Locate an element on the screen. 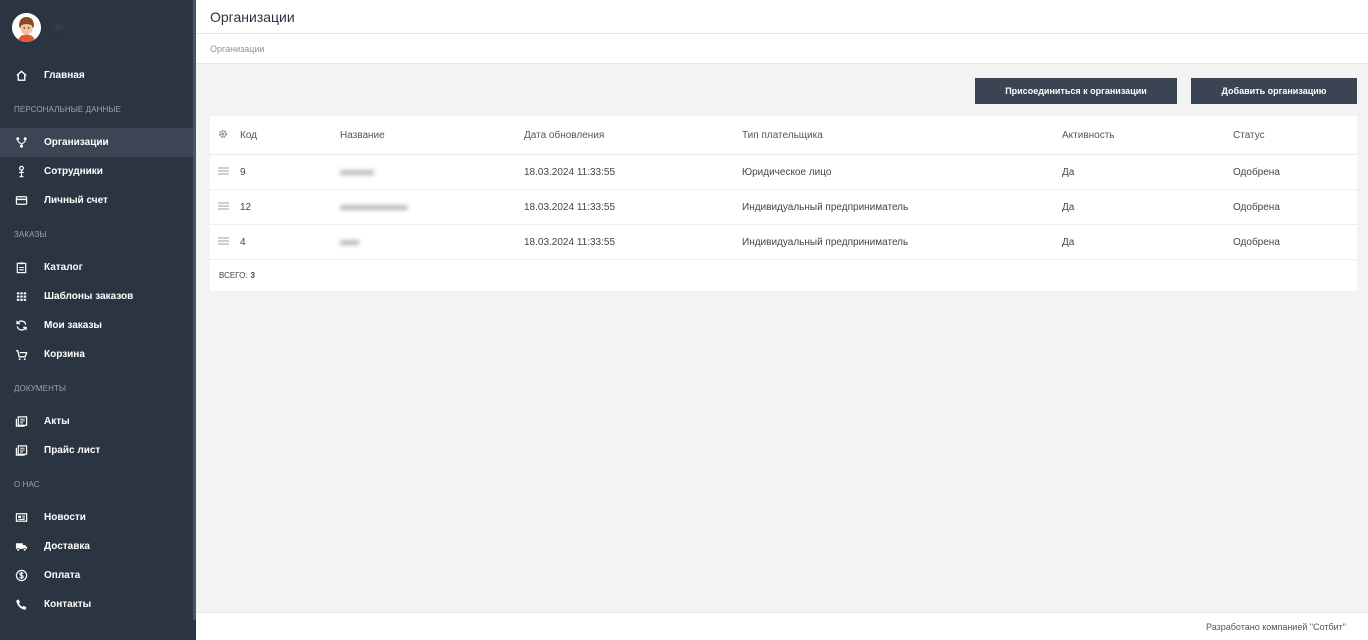 The image size is (1368, 640). sidebar-item-label: Прайс лист is located at coordinates (72, 450).